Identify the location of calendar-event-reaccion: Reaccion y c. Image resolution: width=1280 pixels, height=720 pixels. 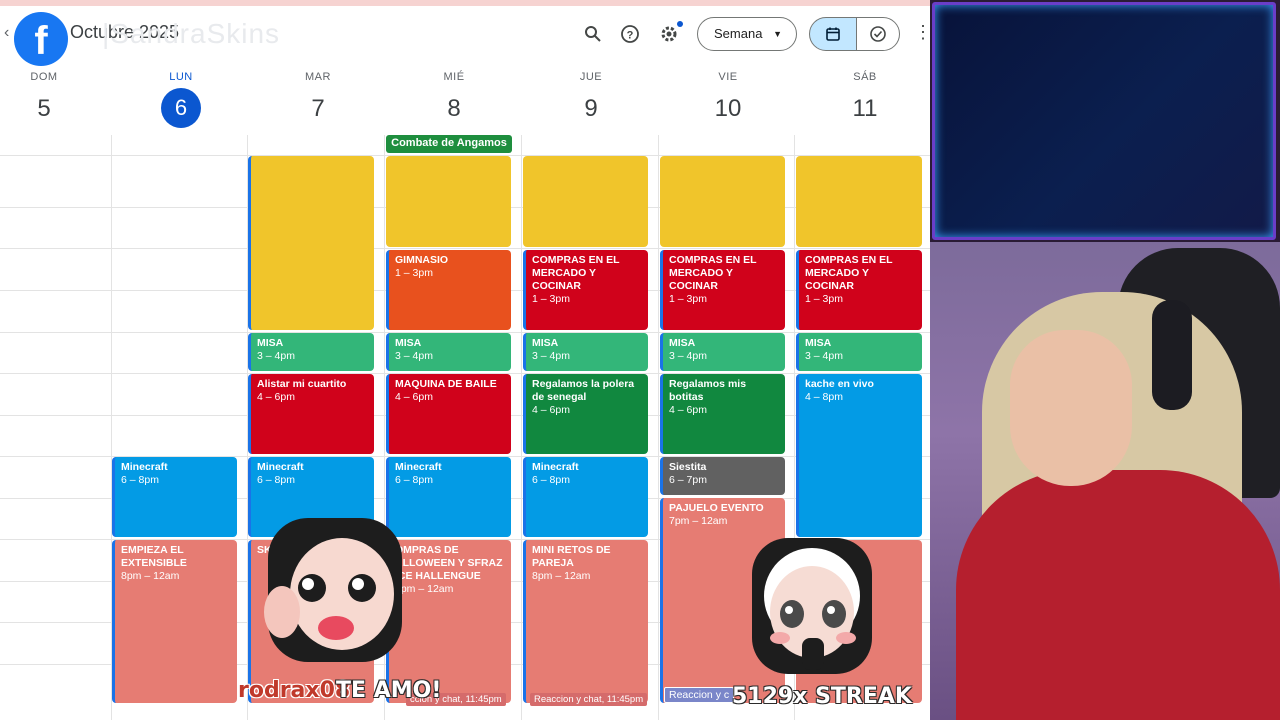
(699, 695).